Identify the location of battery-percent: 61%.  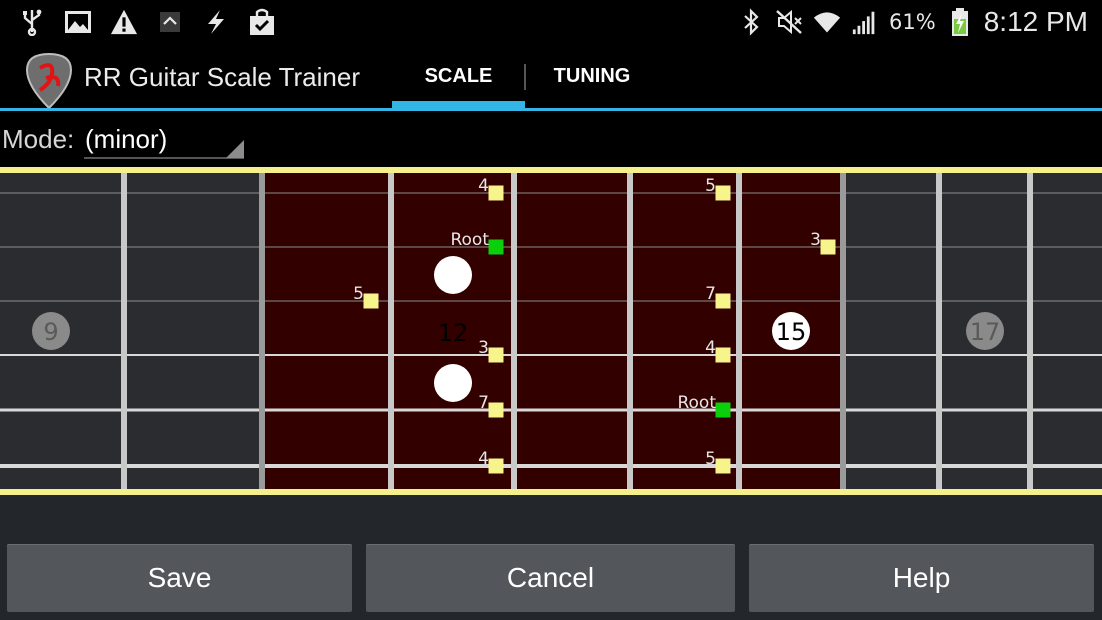
(912, 22).